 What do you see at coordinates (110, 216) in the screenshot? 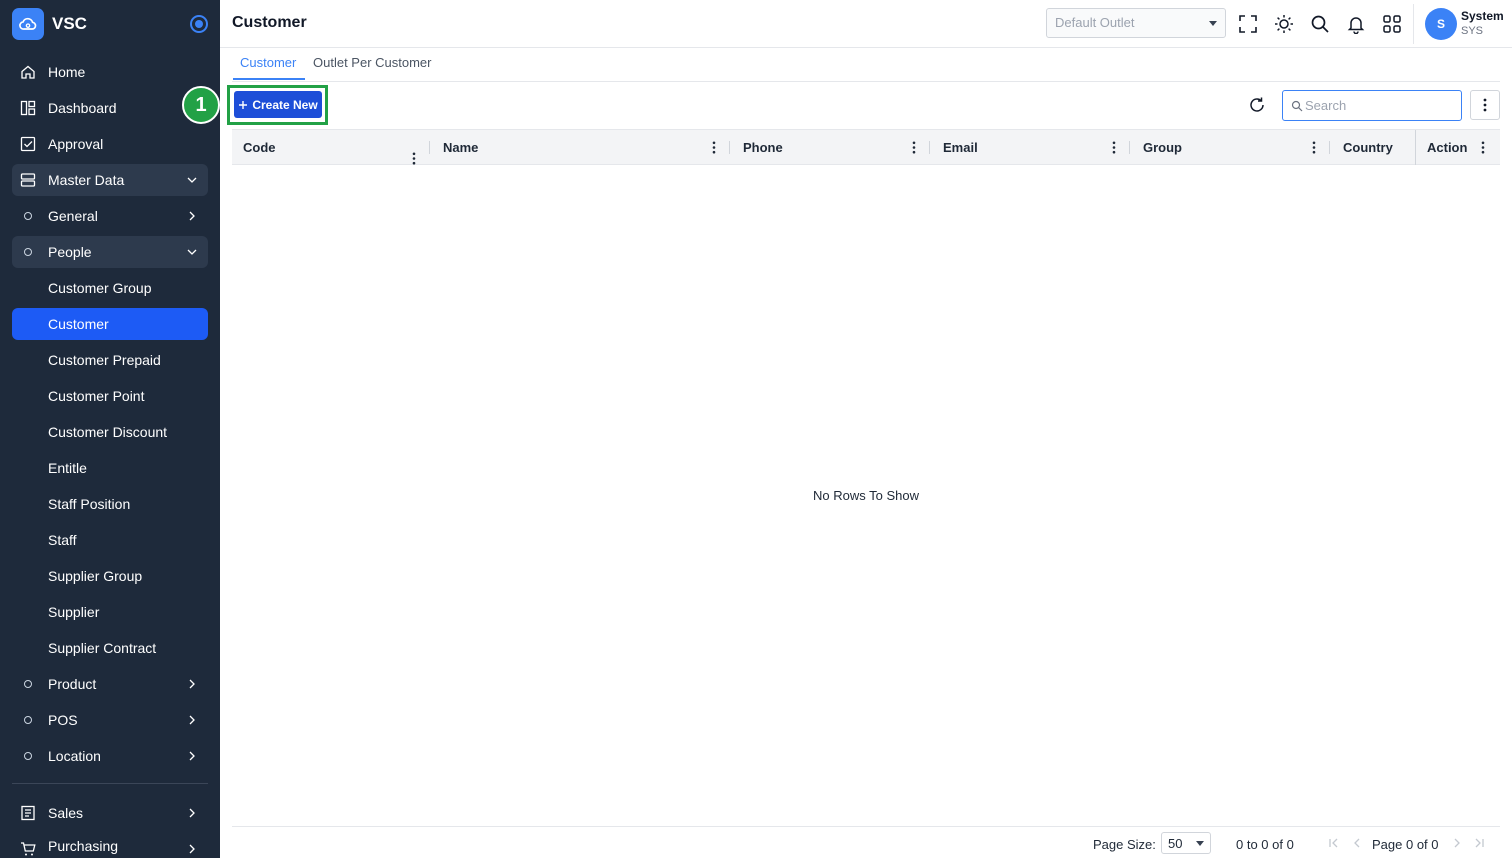
I see `sidebar-item-general: General` at bounding box center [110, 216].